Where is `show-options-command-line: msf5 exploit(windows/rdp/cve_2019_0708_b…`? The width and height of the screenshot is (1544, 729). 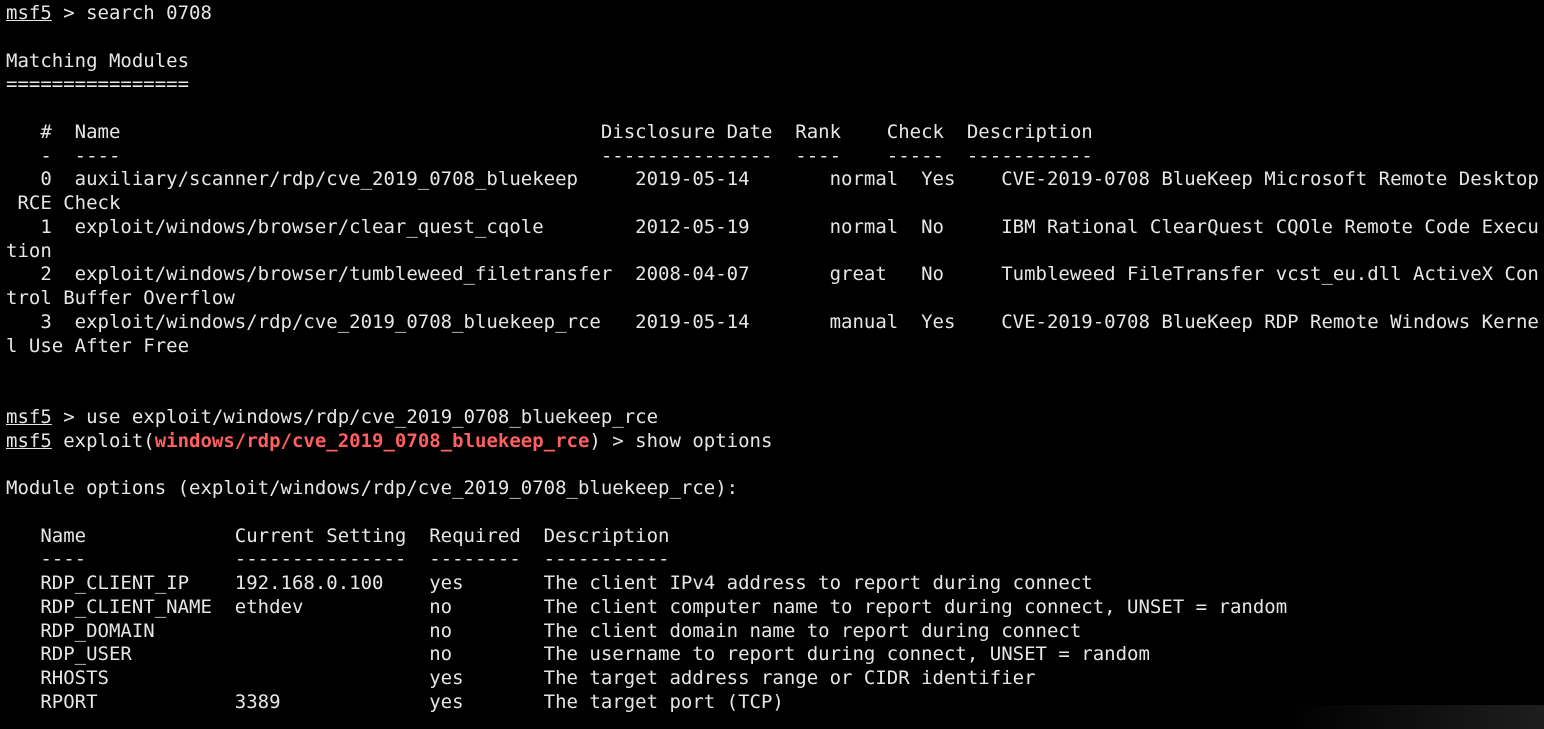
show-options-command-line: msf5 exploit(windows/rdp/cve_2019_0708_b… is located at coordinates (775, 442).